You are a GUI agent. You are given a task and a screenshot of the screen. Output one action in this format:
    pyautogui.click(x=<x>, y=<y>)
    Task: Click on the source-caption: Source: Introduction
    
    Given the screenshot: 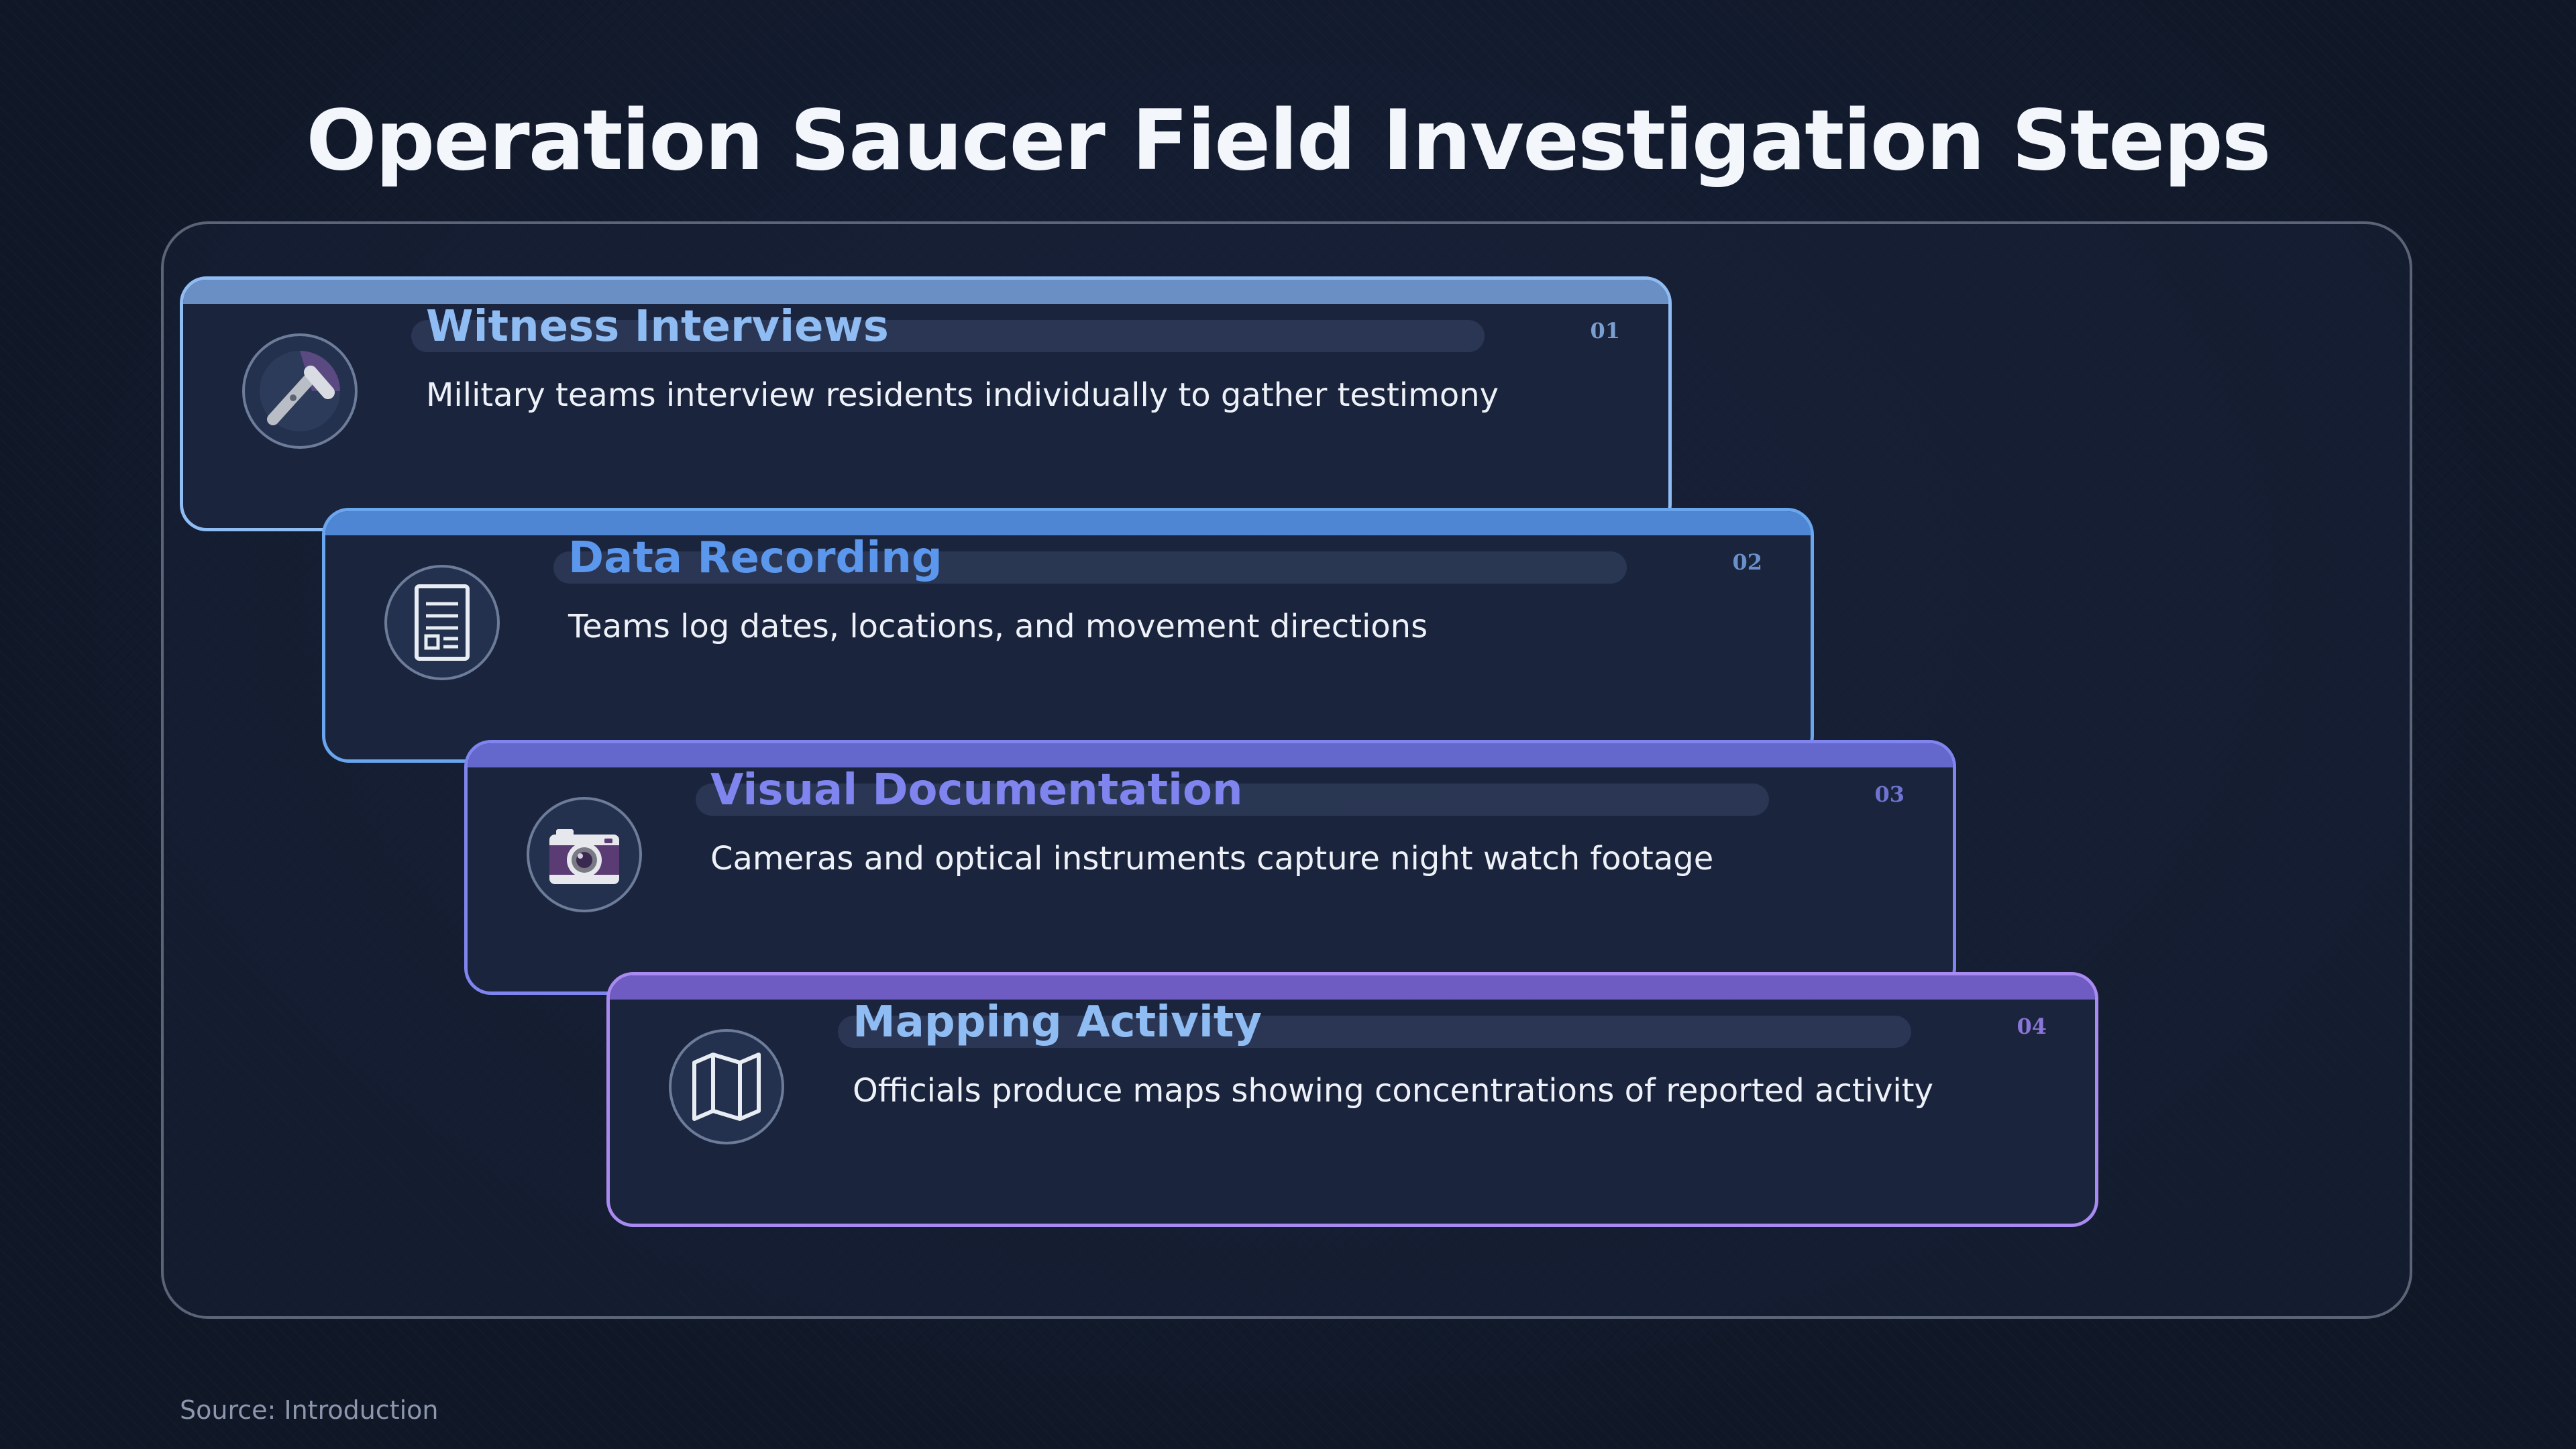 What is the action you would take?
    pyautogui.click(x=309, y=1410)
    